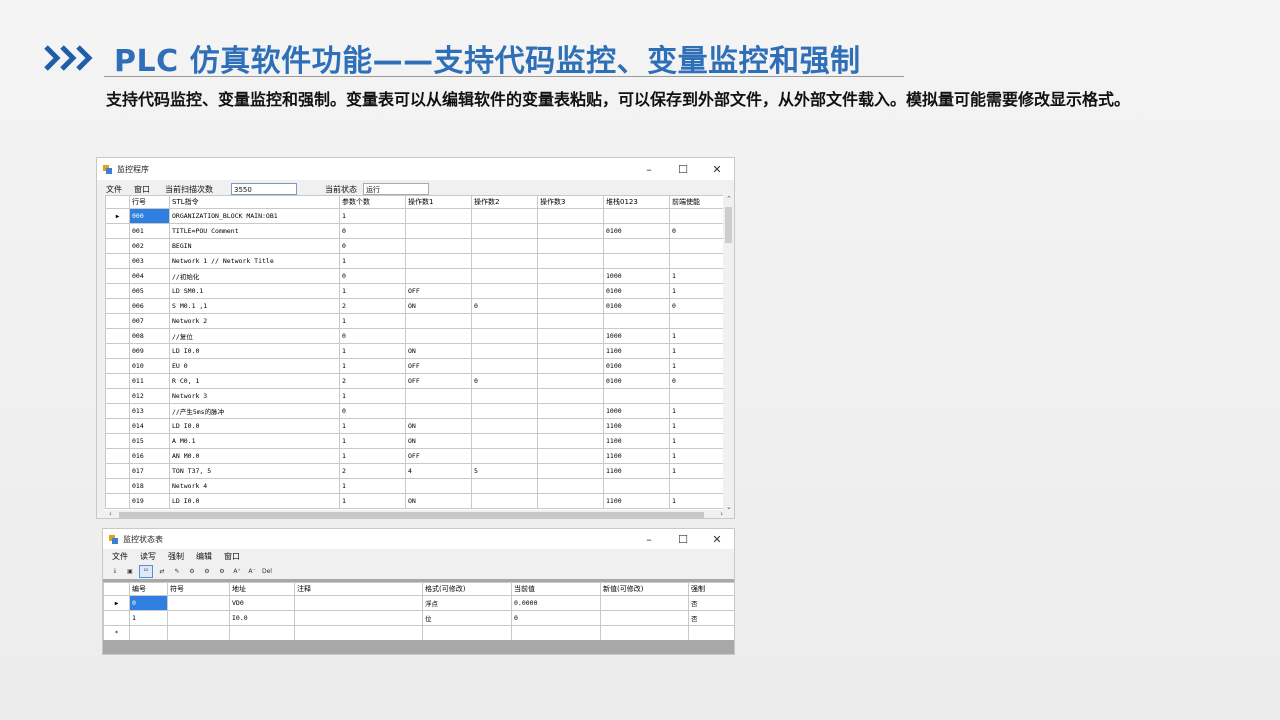 This screenshot has height=720, width=1280. I want to click on col-header: 格式(可修改), so click(467, 589).